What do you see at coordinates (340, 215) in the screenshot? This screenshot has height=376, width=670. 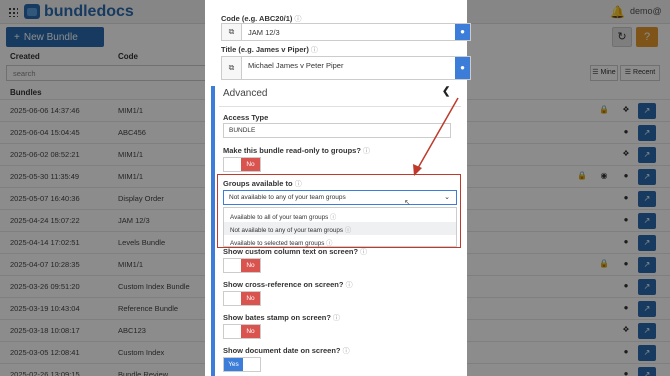 I see `groups-option: Available to all of your team groups ⓘ` at bounding box center [340, 215].